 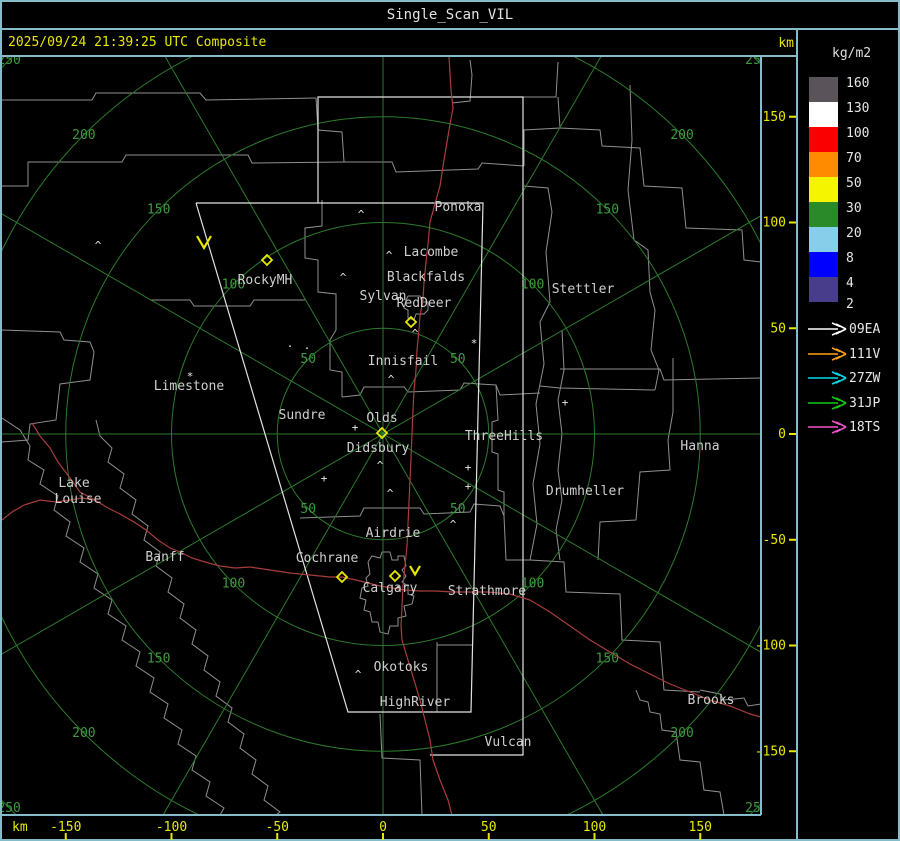 What do you see at coordinates (415, 702) in the screenshot?
I see `city-label: HighRiver` at bounding box center [415, 702].